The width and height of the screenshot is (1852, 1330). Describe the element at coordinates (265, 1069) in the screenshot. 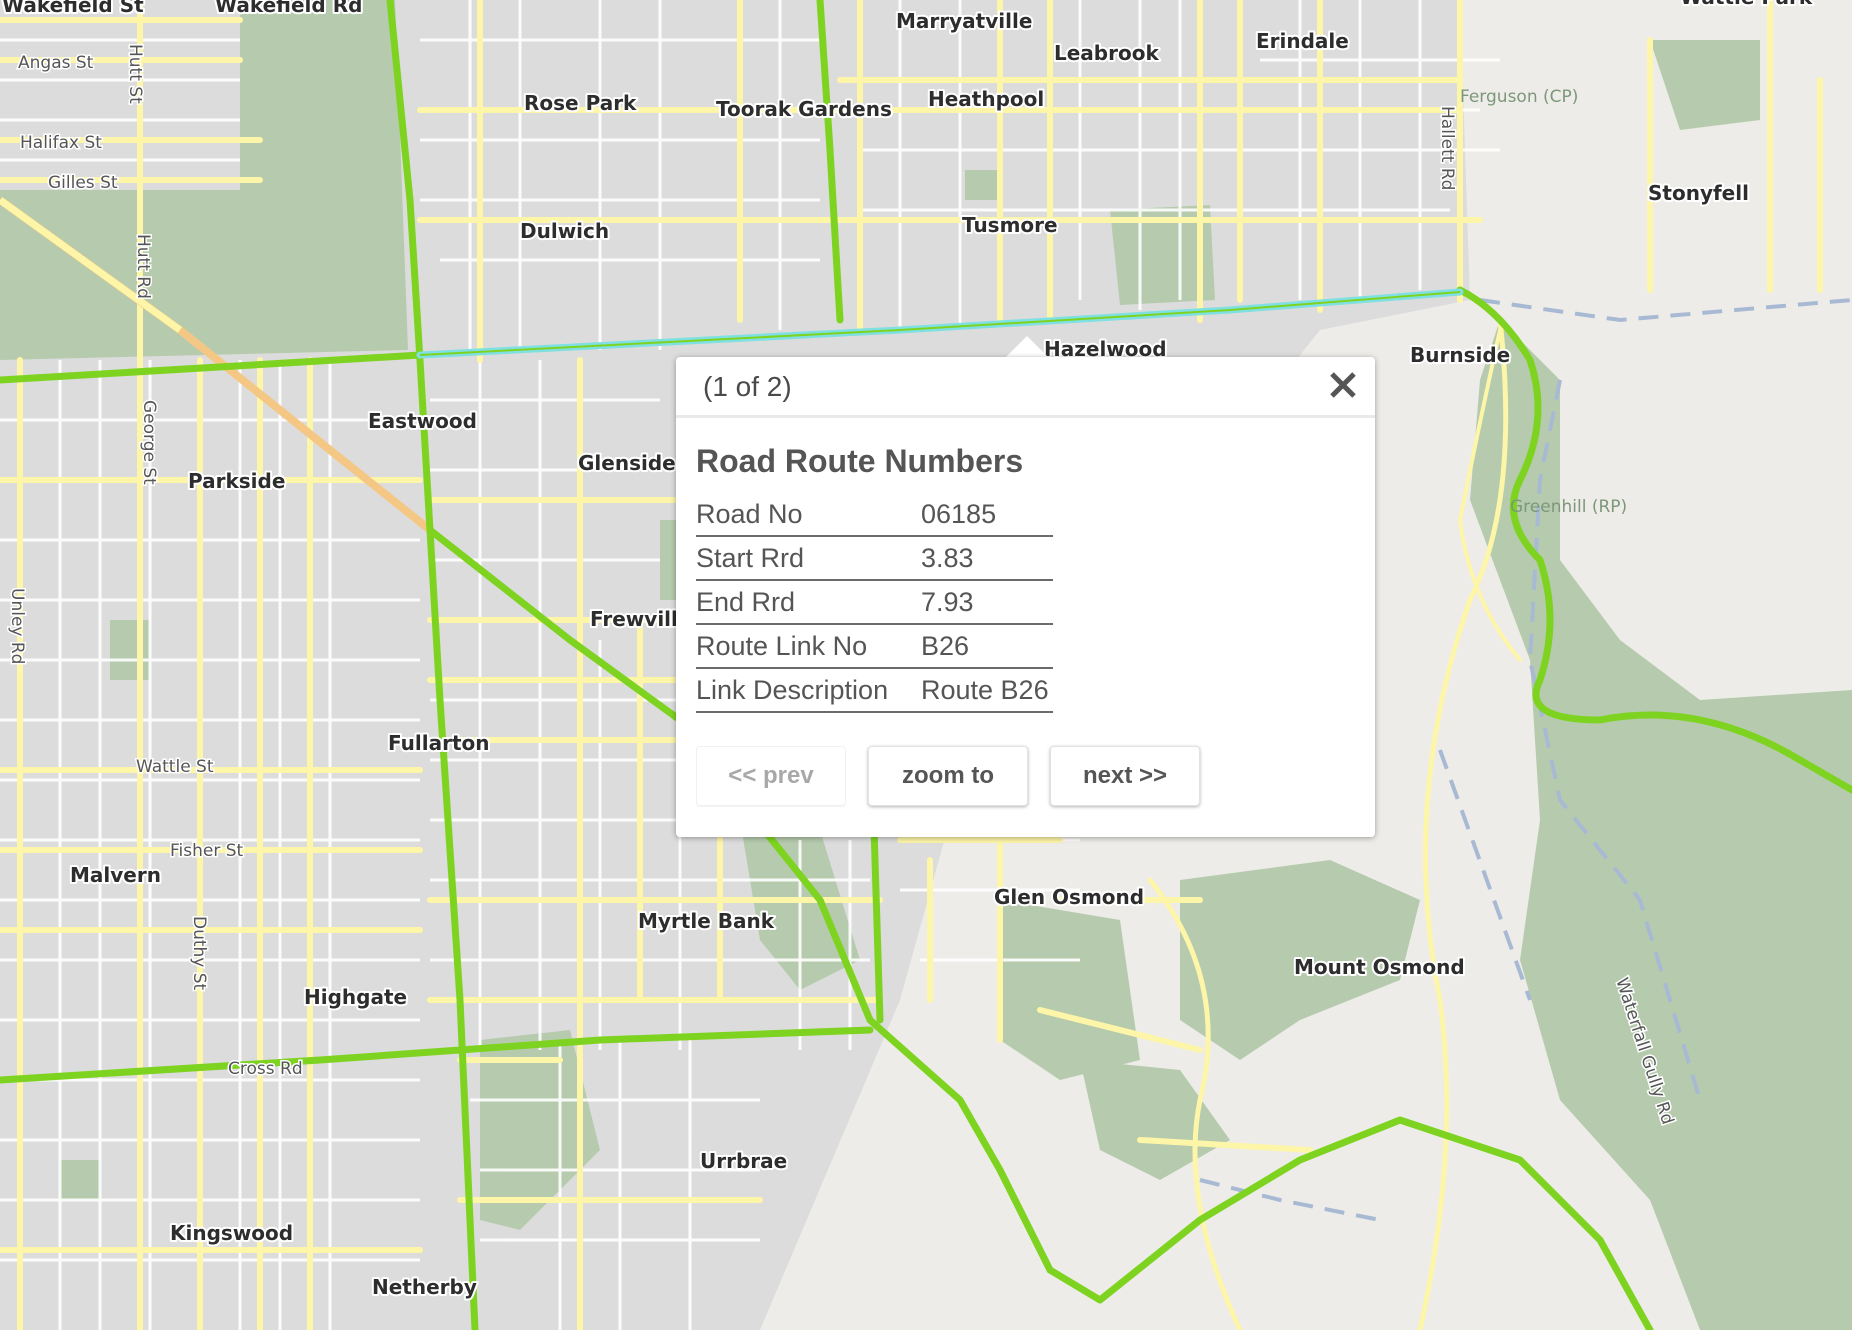

I see `label-cross-rd: Cross Rd` at that location.